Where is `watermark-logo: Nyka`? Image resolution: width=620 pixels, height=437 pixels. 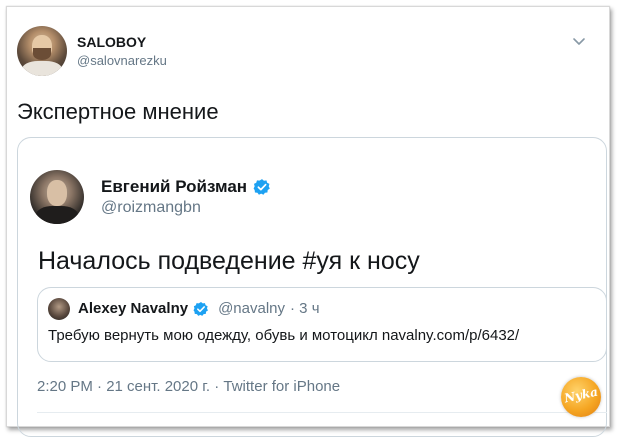
watermark-logo: Nyka is located at coordinates (581, 397).